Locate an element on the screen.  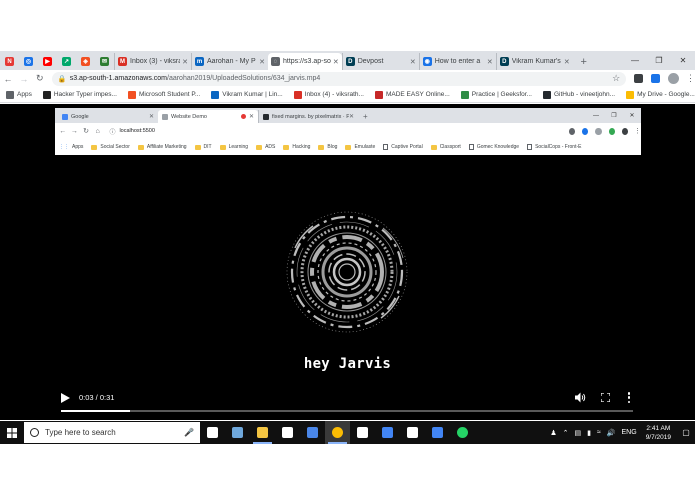
show-hidden-icons: ⌃ is located at coordinates (566, 433).